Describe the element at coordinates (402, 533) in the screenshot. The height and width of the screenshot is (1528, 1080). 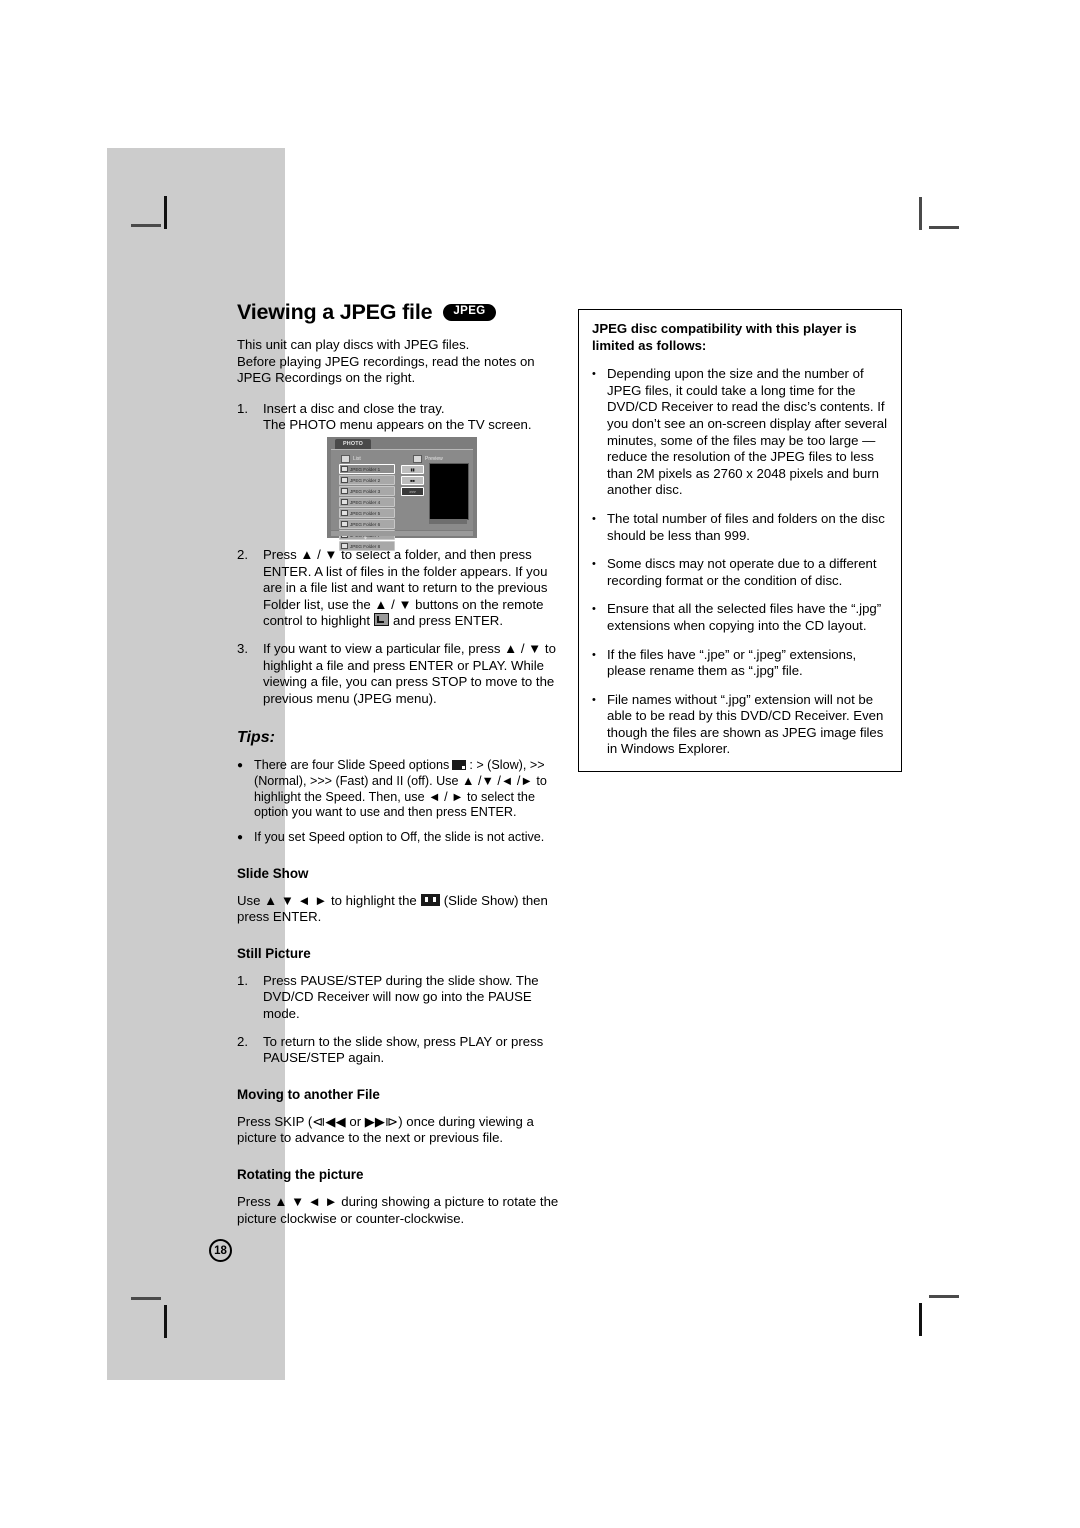
I see `photo-menu-footer` at that location.